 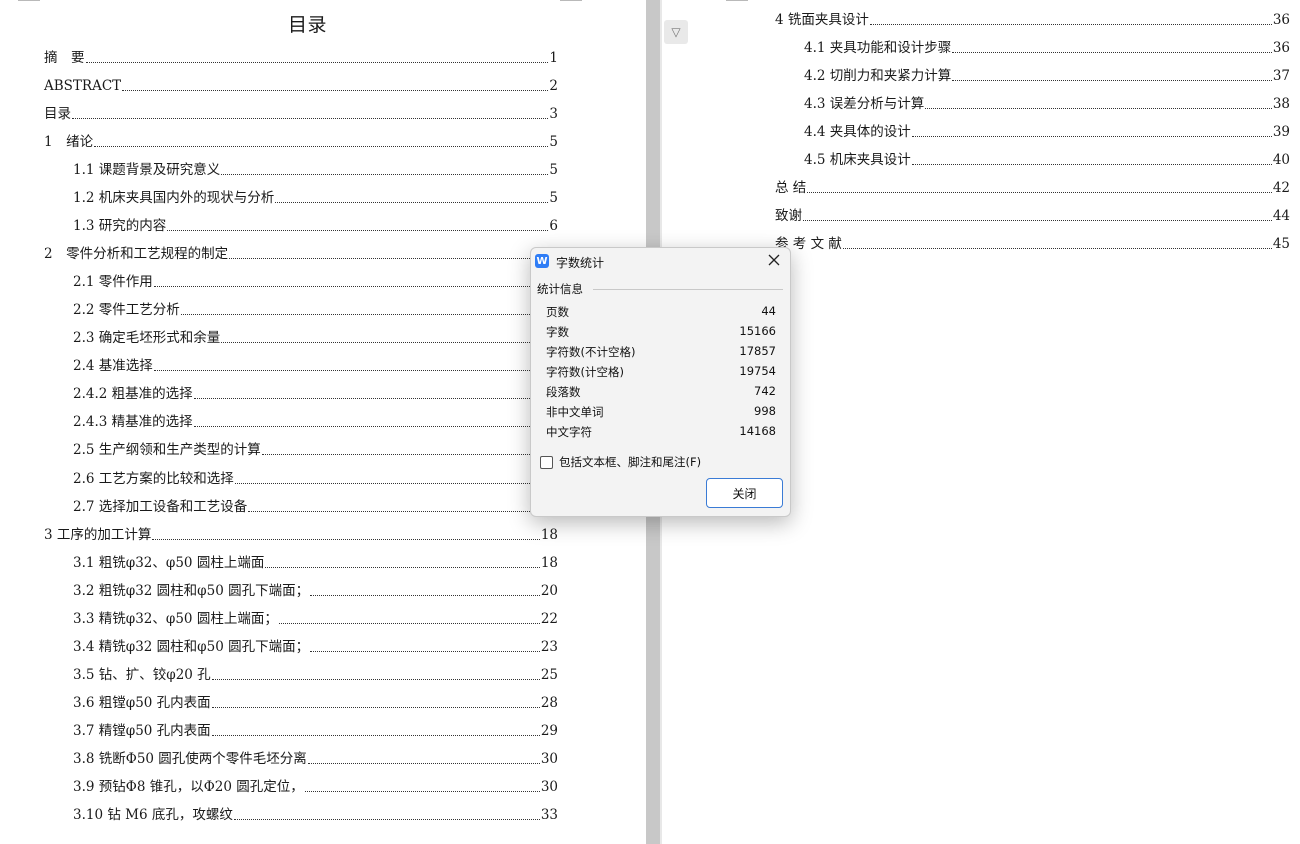 I want to click on close-icon, so click(x=774, y=260).